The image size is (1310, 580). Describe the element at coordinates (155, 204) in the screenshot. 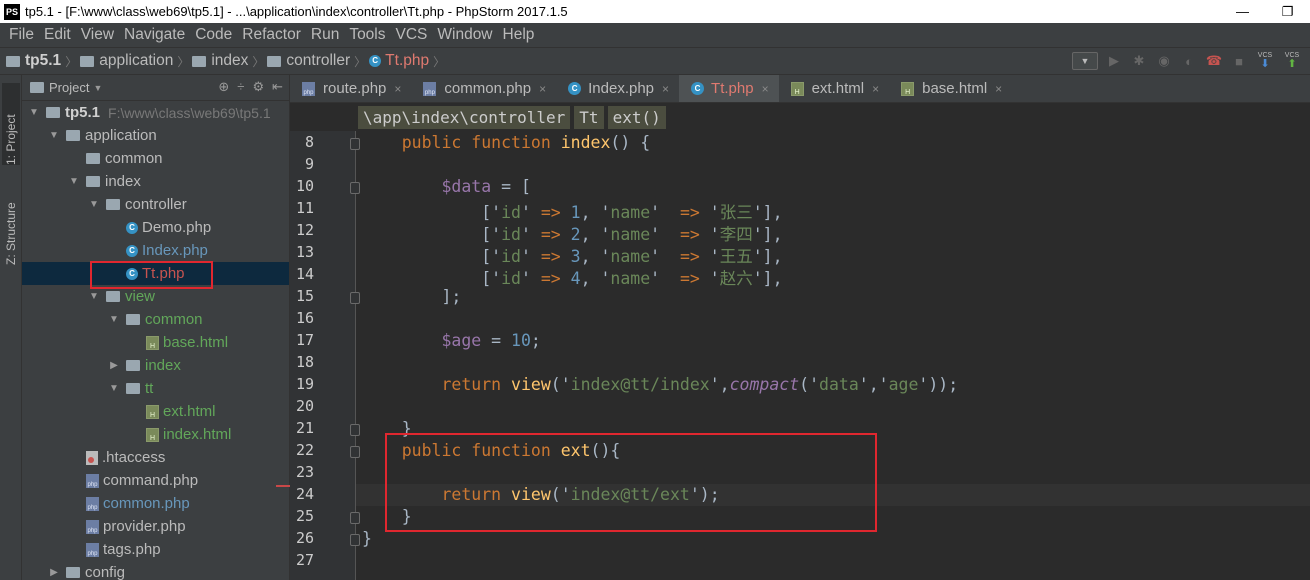

I see `tree-item: ▼ controller` at that location.